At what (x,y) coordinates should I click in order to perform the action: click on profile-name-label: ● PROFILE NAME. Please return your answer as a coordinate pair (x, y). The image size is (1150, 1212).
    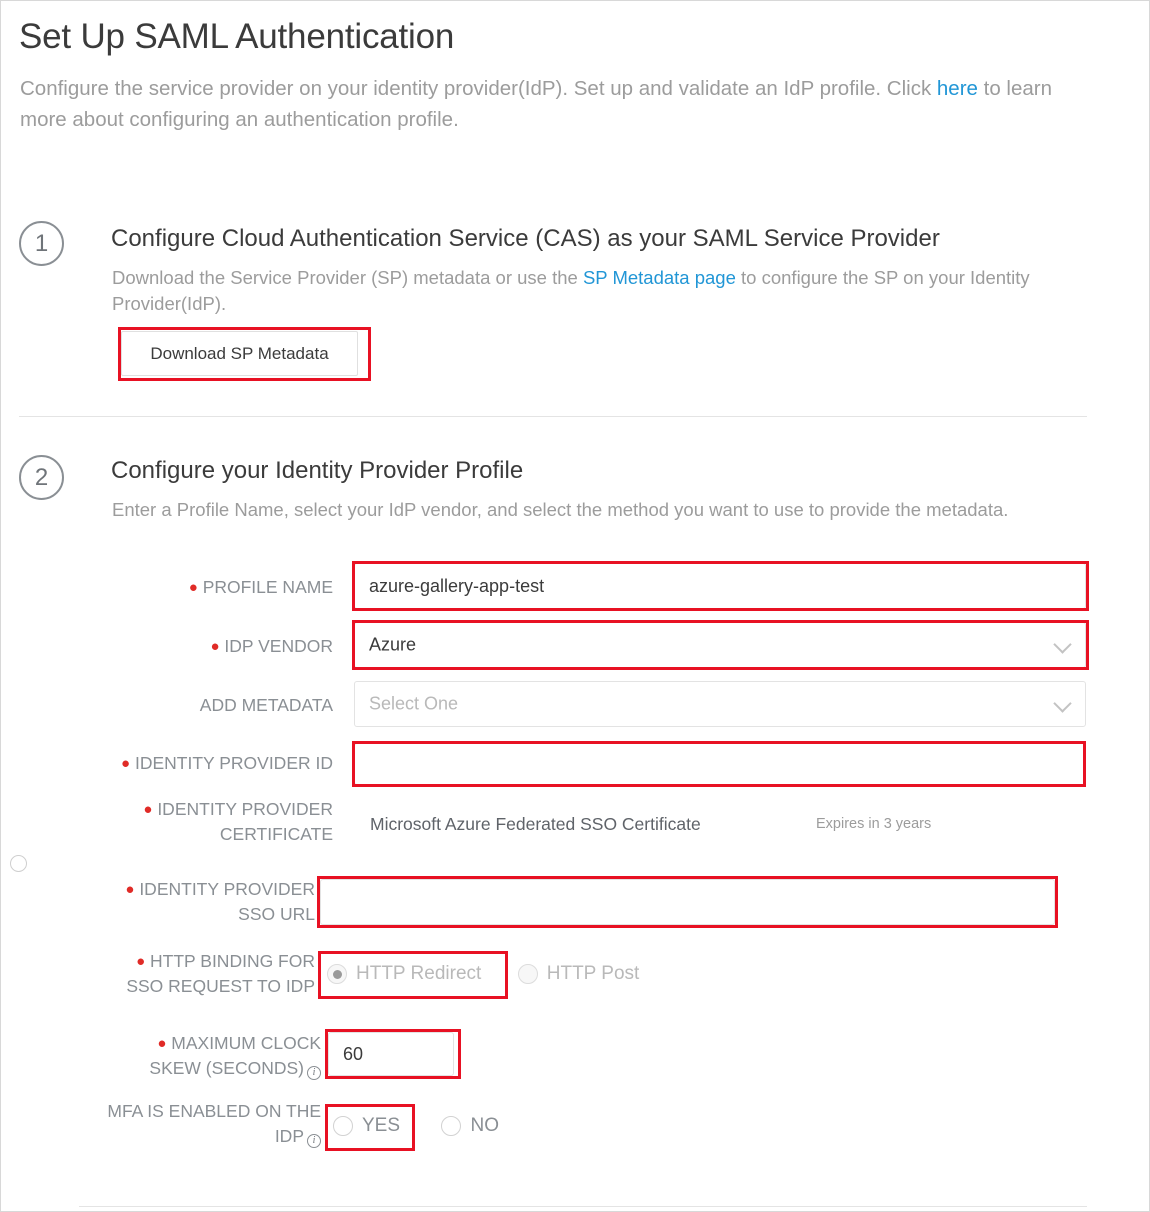
    Looking at the image, I should click on (227, 587).